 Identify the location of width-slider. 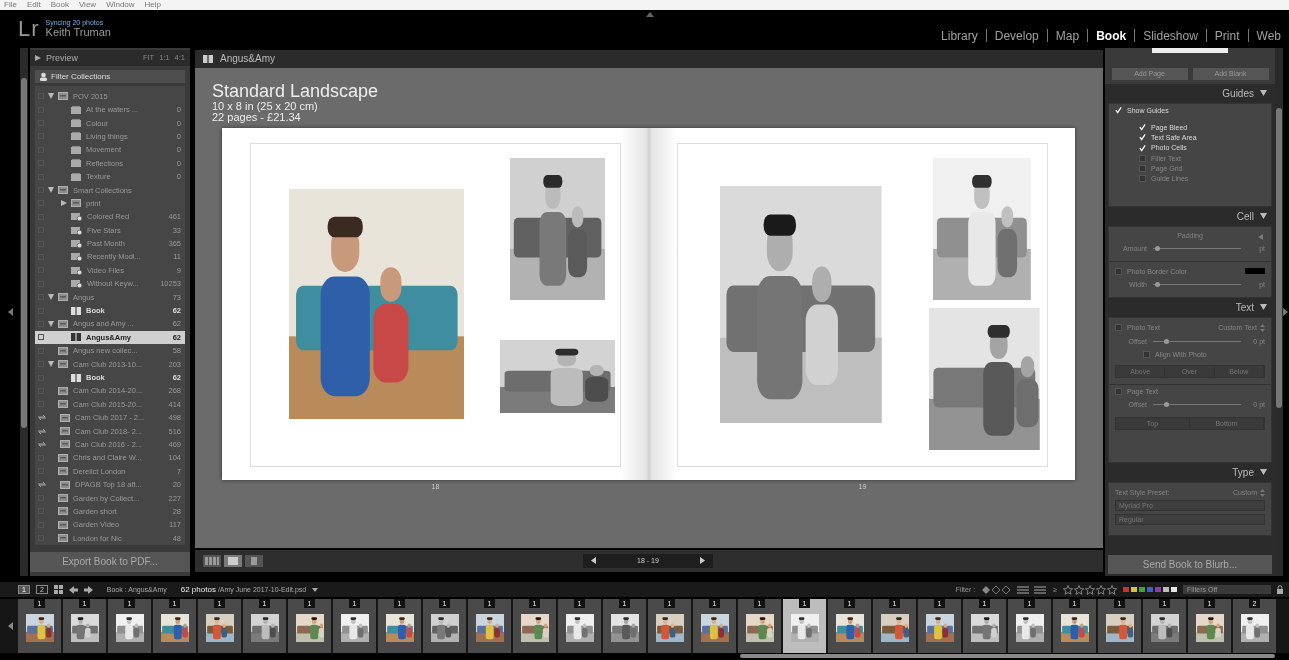
(1158, 284).